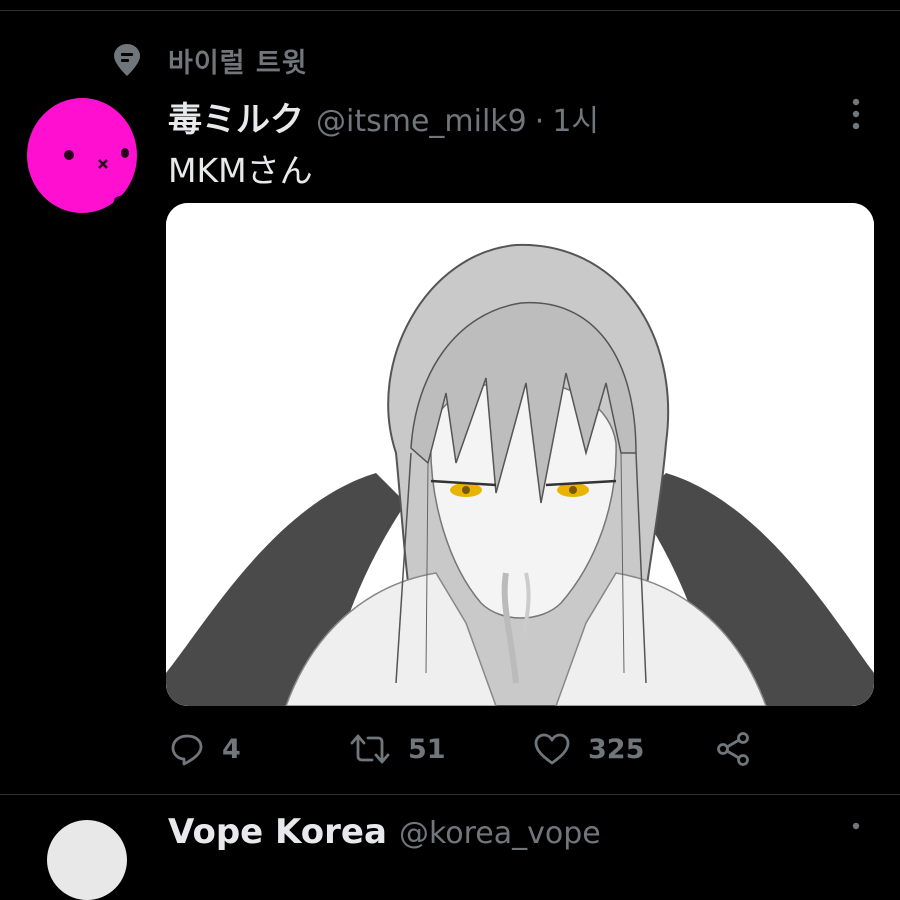 Image resolution: width=900 pixels, height=900 pixels. Describe the element at coordinates (500, 833) in the screenshot. I see `next-user-handle: @korea_vope` at that location.